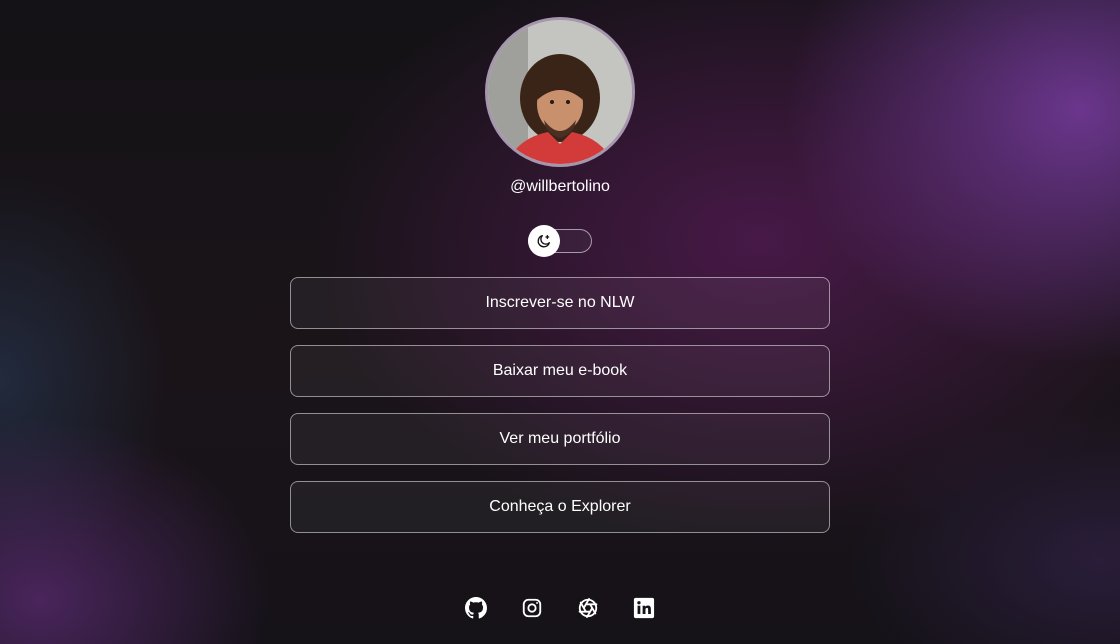 The image size is (1120, 644). I want to click on list-item: Baixar meu e-book, so click(560, 371).